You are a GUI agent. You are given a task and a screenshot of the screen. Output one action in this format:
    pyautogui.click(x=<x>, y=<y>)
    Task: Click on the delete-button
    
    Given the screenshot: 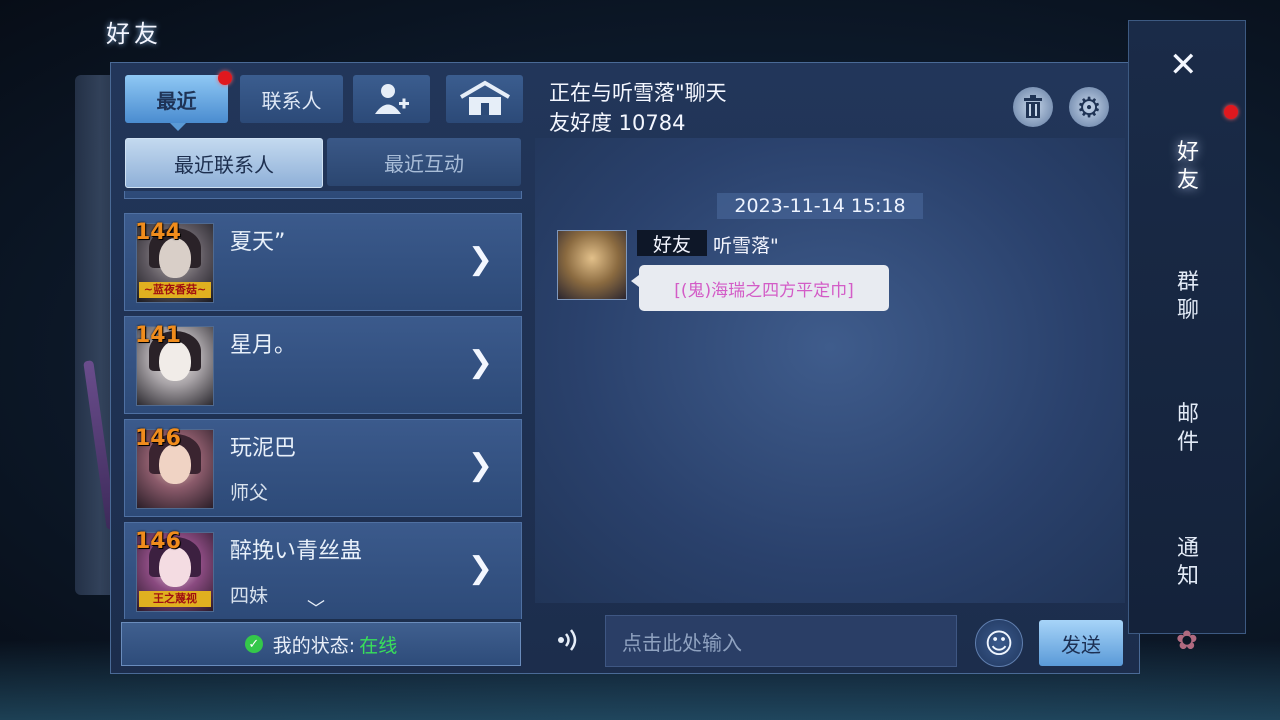 What is the action you would take?
    pyautogui.click(x=1033, y=107)
    